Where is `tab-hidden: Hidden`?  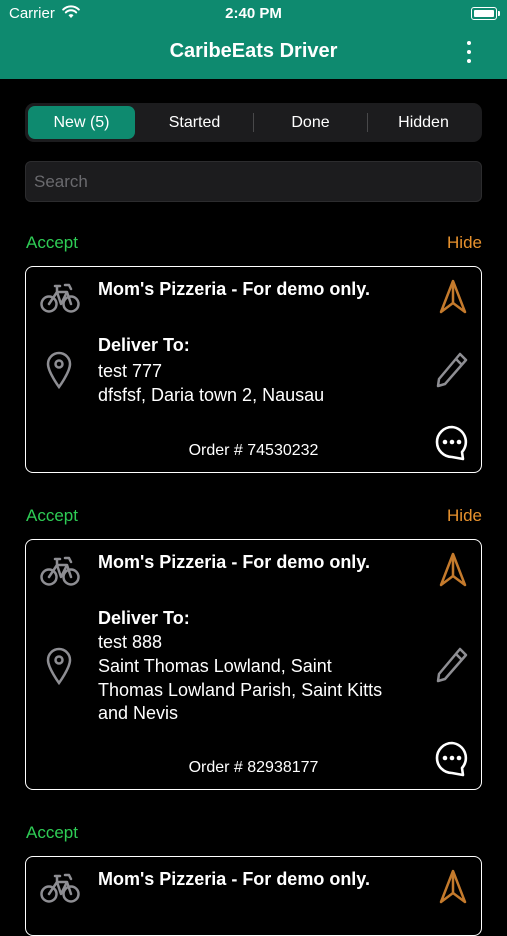 tab-hidden: Hidden is located at coordinates (423, 122).